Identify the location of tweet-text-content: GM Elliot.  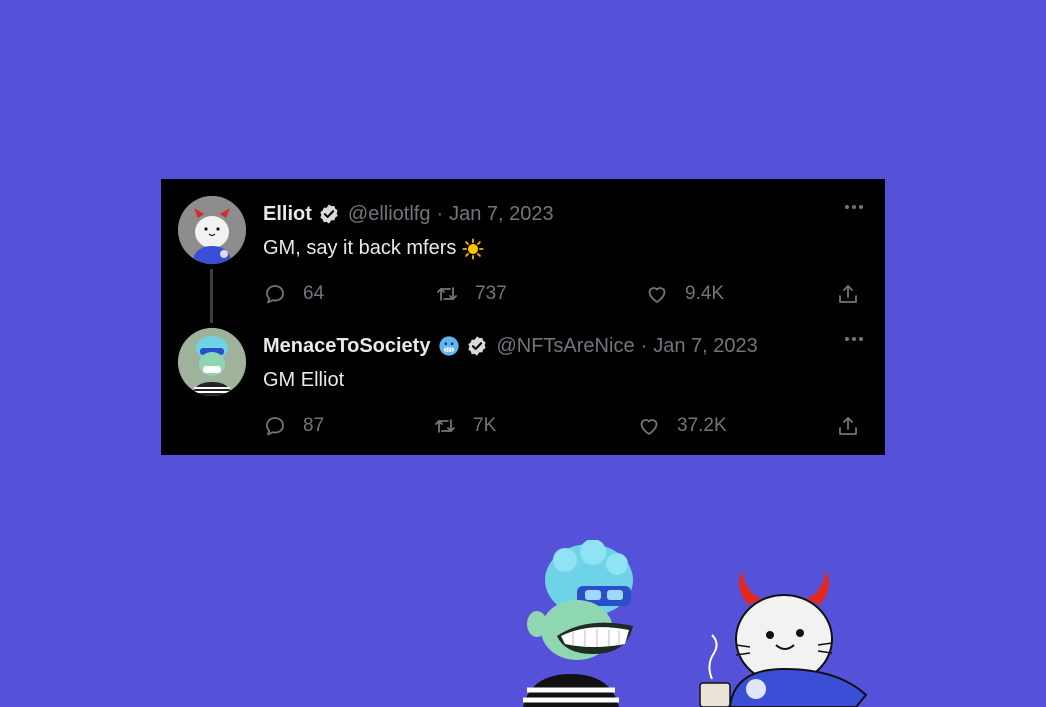
(304, 380).